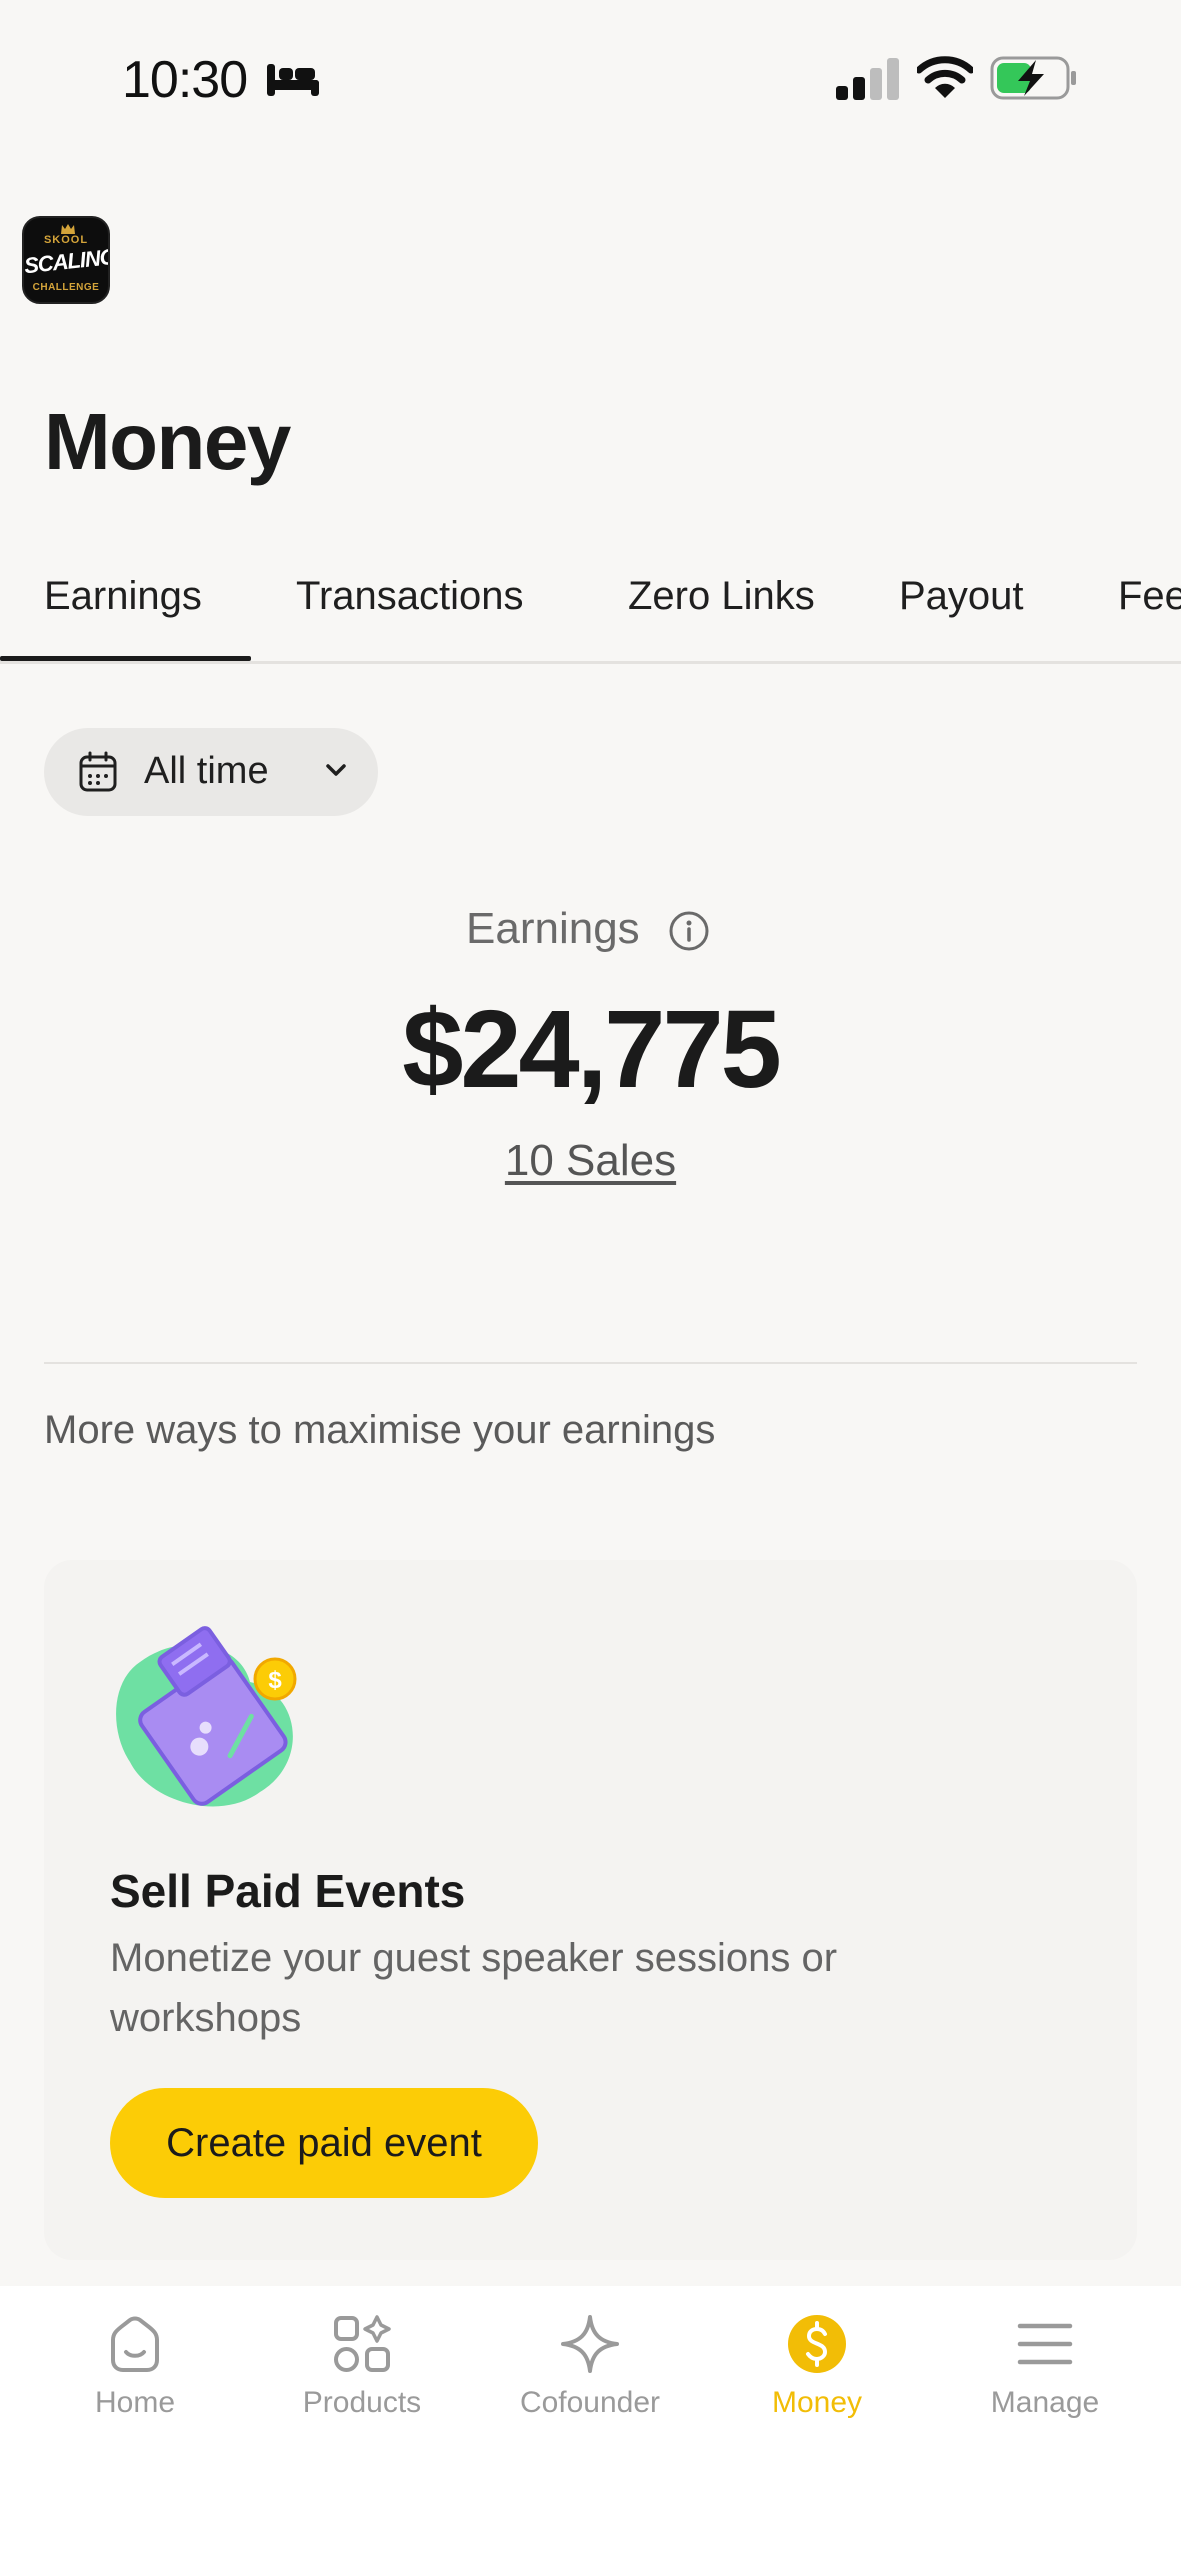 Image resolution: width=1181 pixels, height=2560 pixels. What do you see at coordinates (293, 80) in the screenshot?
I see `bed-icon` at bounding box center [293, 80].